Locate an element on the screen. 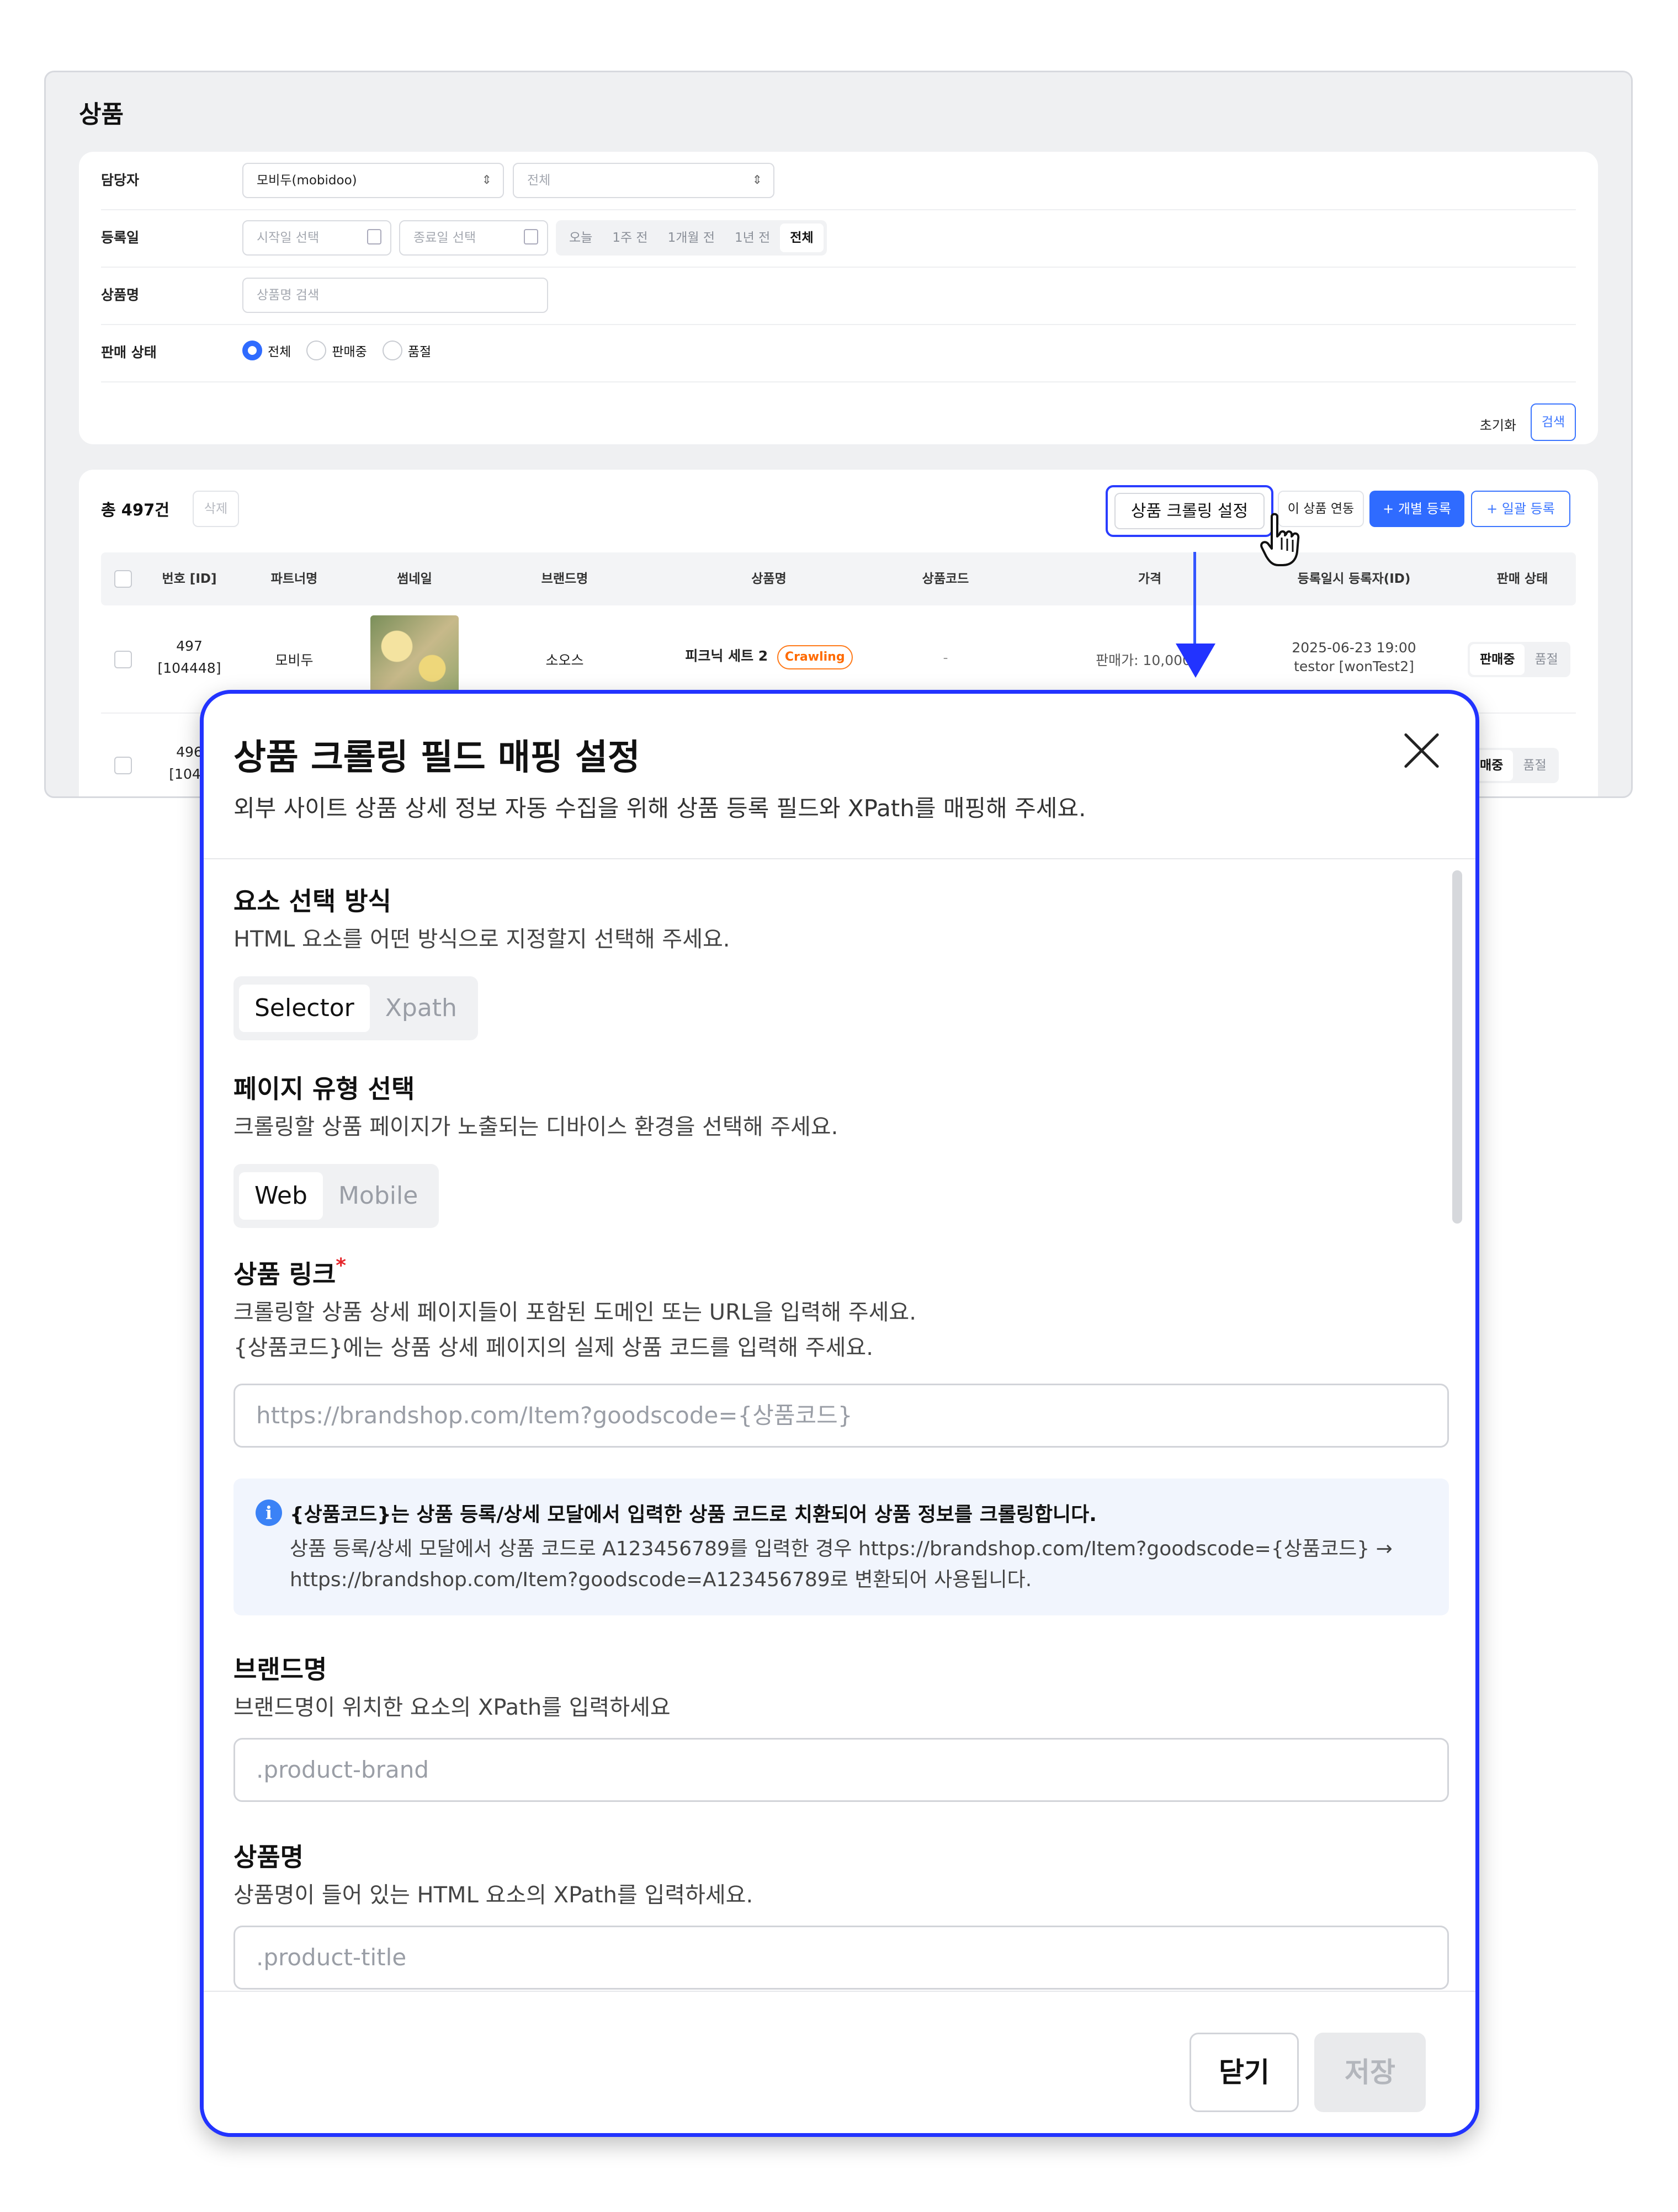 The height and width of the screenshot is (2212, 1678). name-label: 상품명 is located at coordinates (120, 295).